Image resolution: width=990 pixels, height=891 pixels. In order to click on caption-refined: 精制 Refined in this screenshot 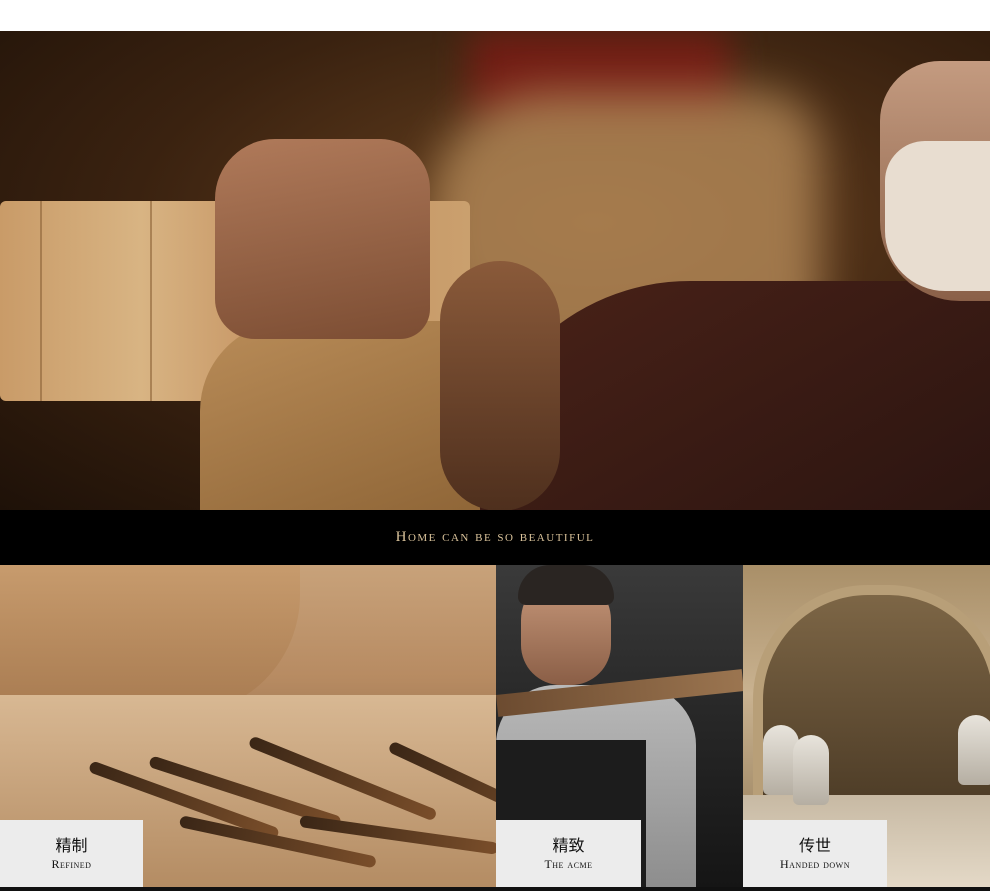, I will do `click(71, 853)`.